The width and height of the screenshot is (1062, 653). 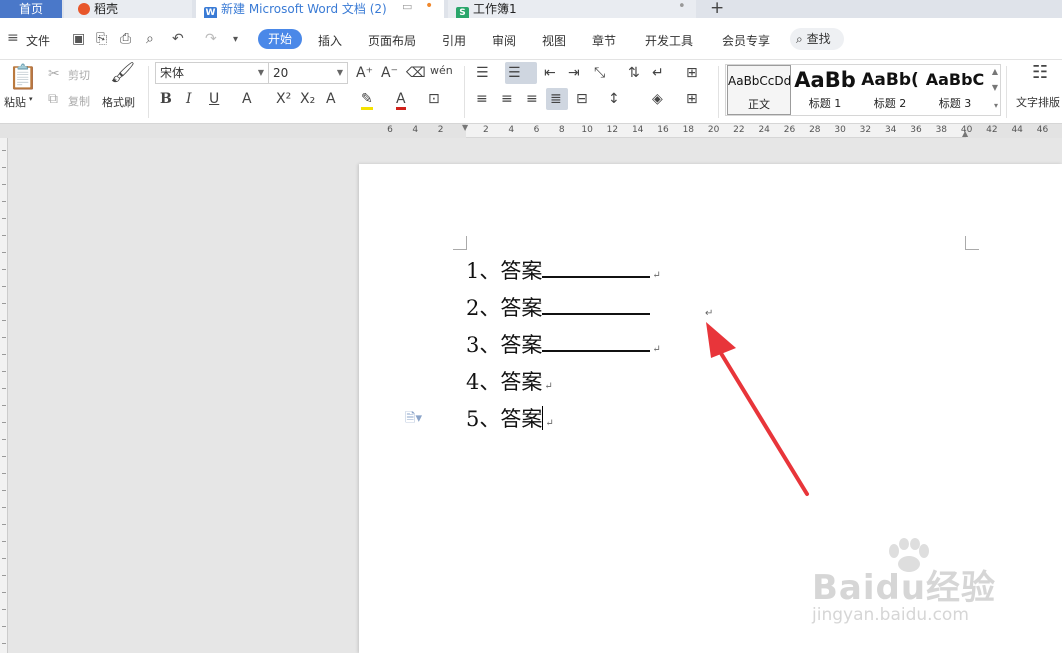 I want to click on table-ruler-icon: ⊞, so click(x=692, y=73).